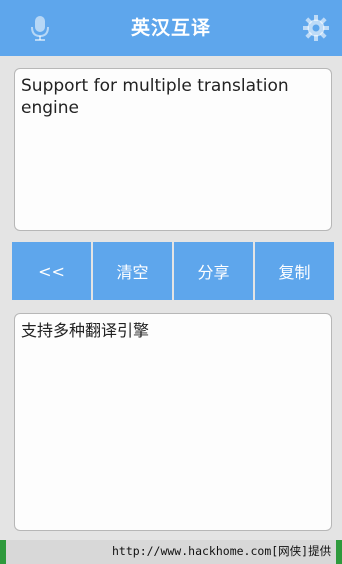 The image size is (342, 564). Describe the element at coordinates (3, 552) in the screenshot. I see `footer-left-strip` at that location.